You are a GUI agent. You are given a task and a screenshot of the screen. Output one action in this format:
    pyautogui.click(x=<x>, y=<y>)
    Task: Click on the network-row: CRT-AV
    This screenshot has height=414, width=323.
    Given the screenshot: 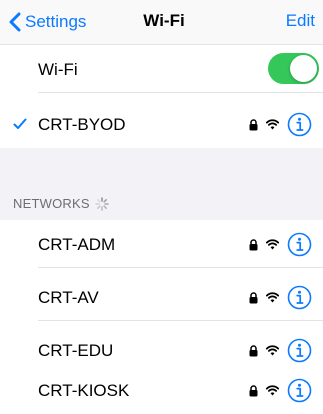 What is the action you would take?
    pyautogui.click(x=161, y=297)
    